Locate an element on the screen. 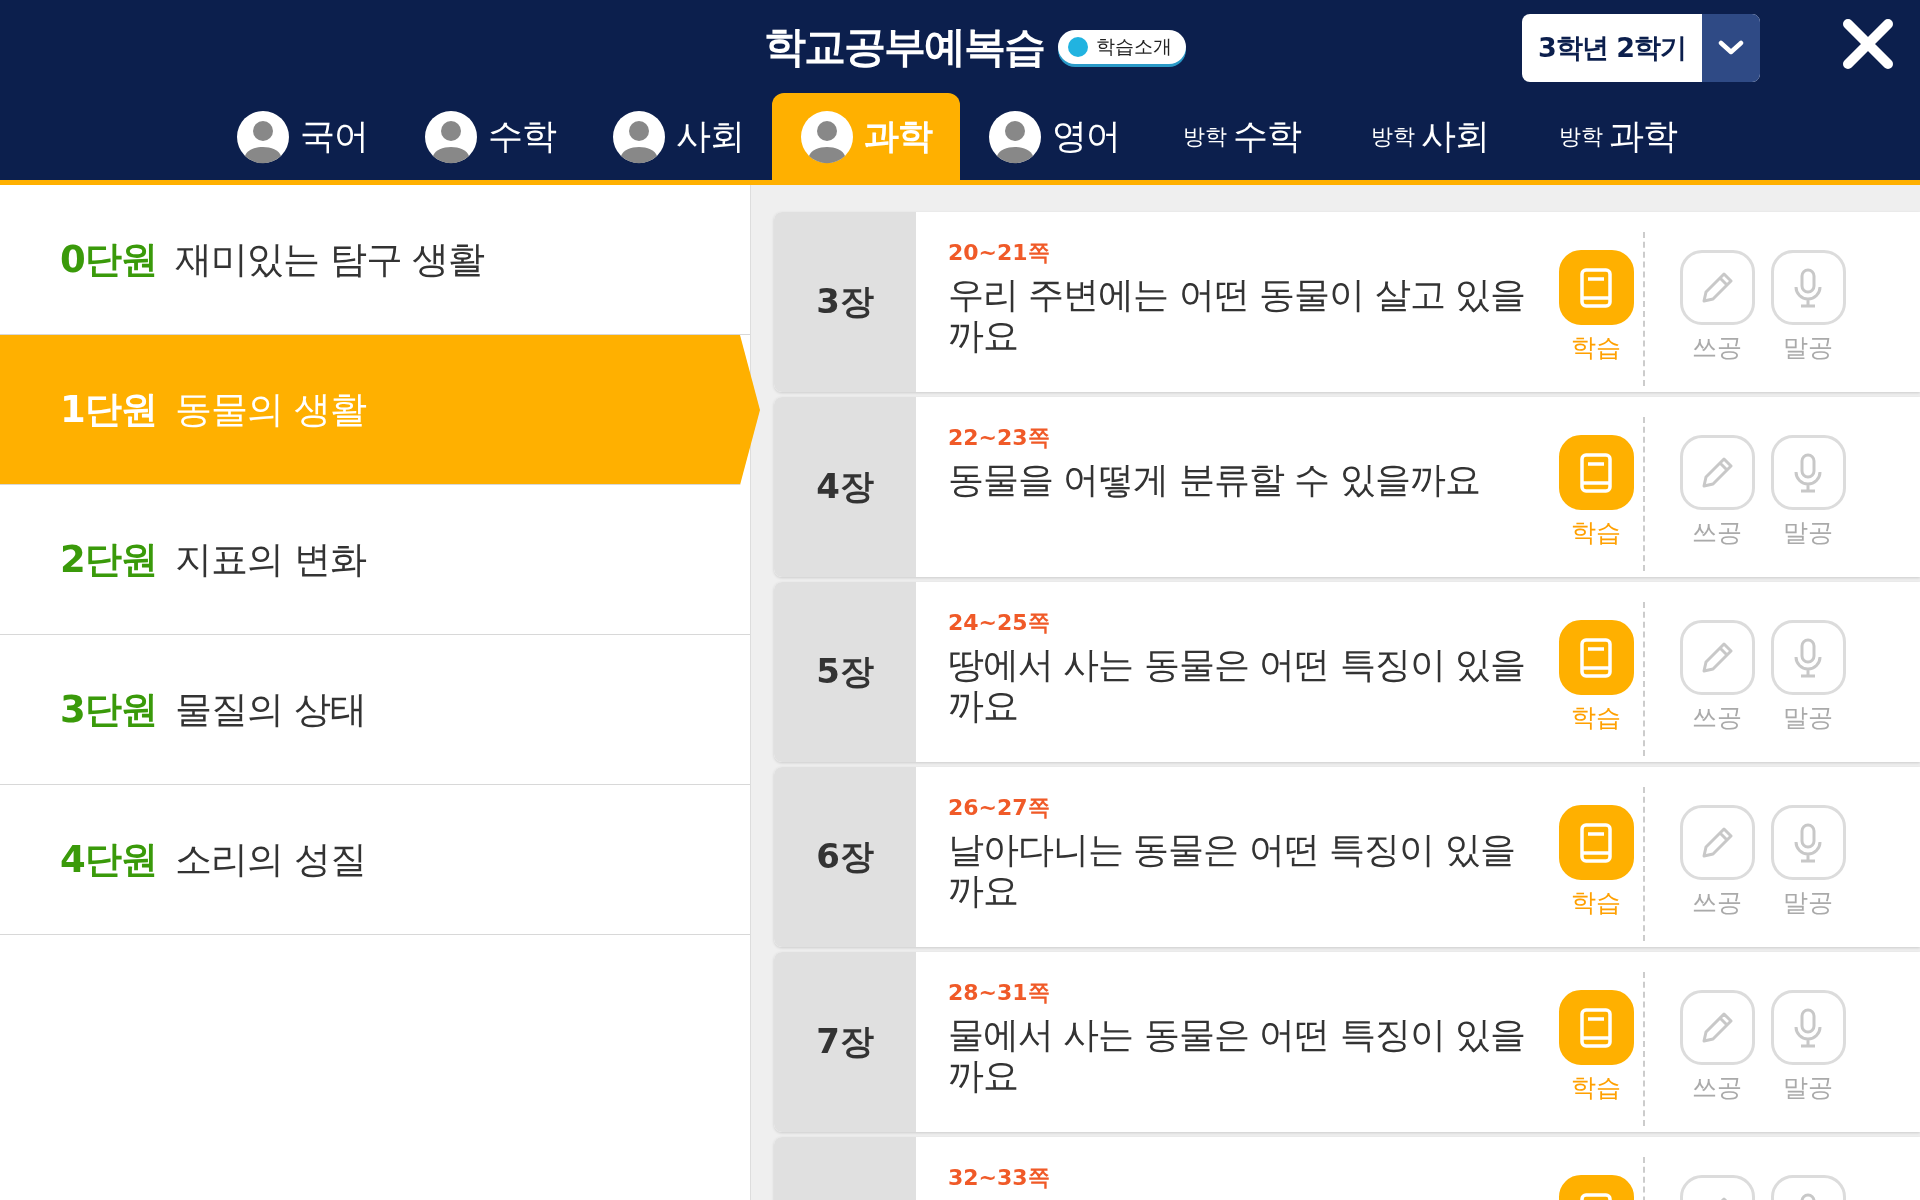 The height and width of the screenshot is (1200, 1920). unit-list-item: 4단원 소리의 성질 is located at coordinates (375, 860).